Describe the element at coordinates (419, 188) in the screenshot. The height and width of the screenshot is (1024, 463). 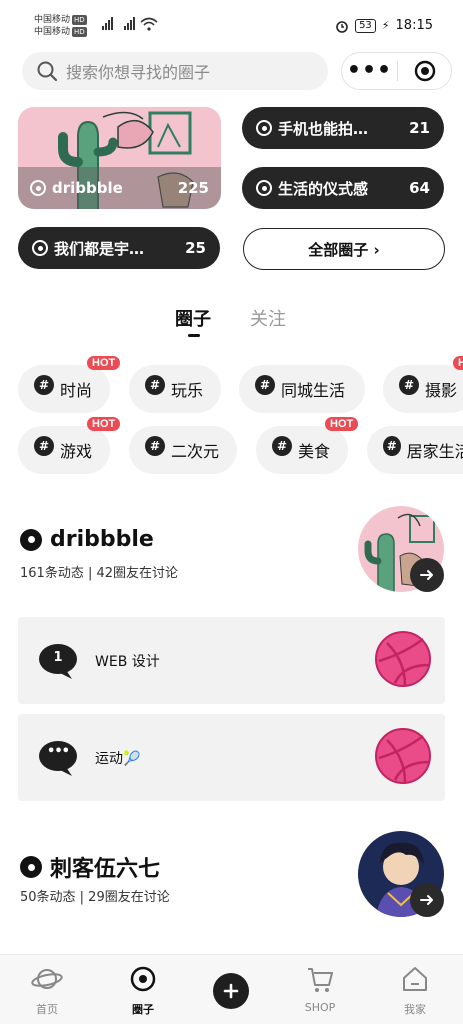
I see `featured-count: 64` at that location.